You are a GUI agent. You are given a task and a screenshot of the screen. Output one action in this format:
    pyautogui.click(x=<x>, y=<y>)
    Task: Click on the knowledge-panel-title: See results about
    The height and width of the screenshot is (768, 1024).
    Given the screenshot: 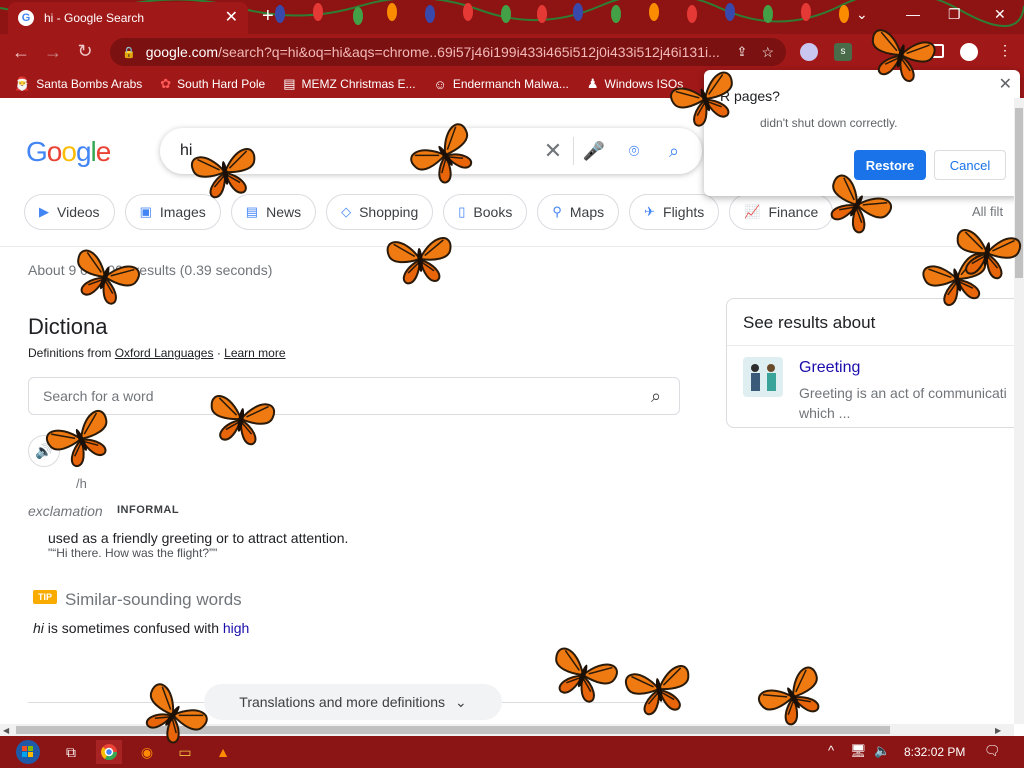 What is the action you would take?
    pyautogui.click(x=809, y=322)
    